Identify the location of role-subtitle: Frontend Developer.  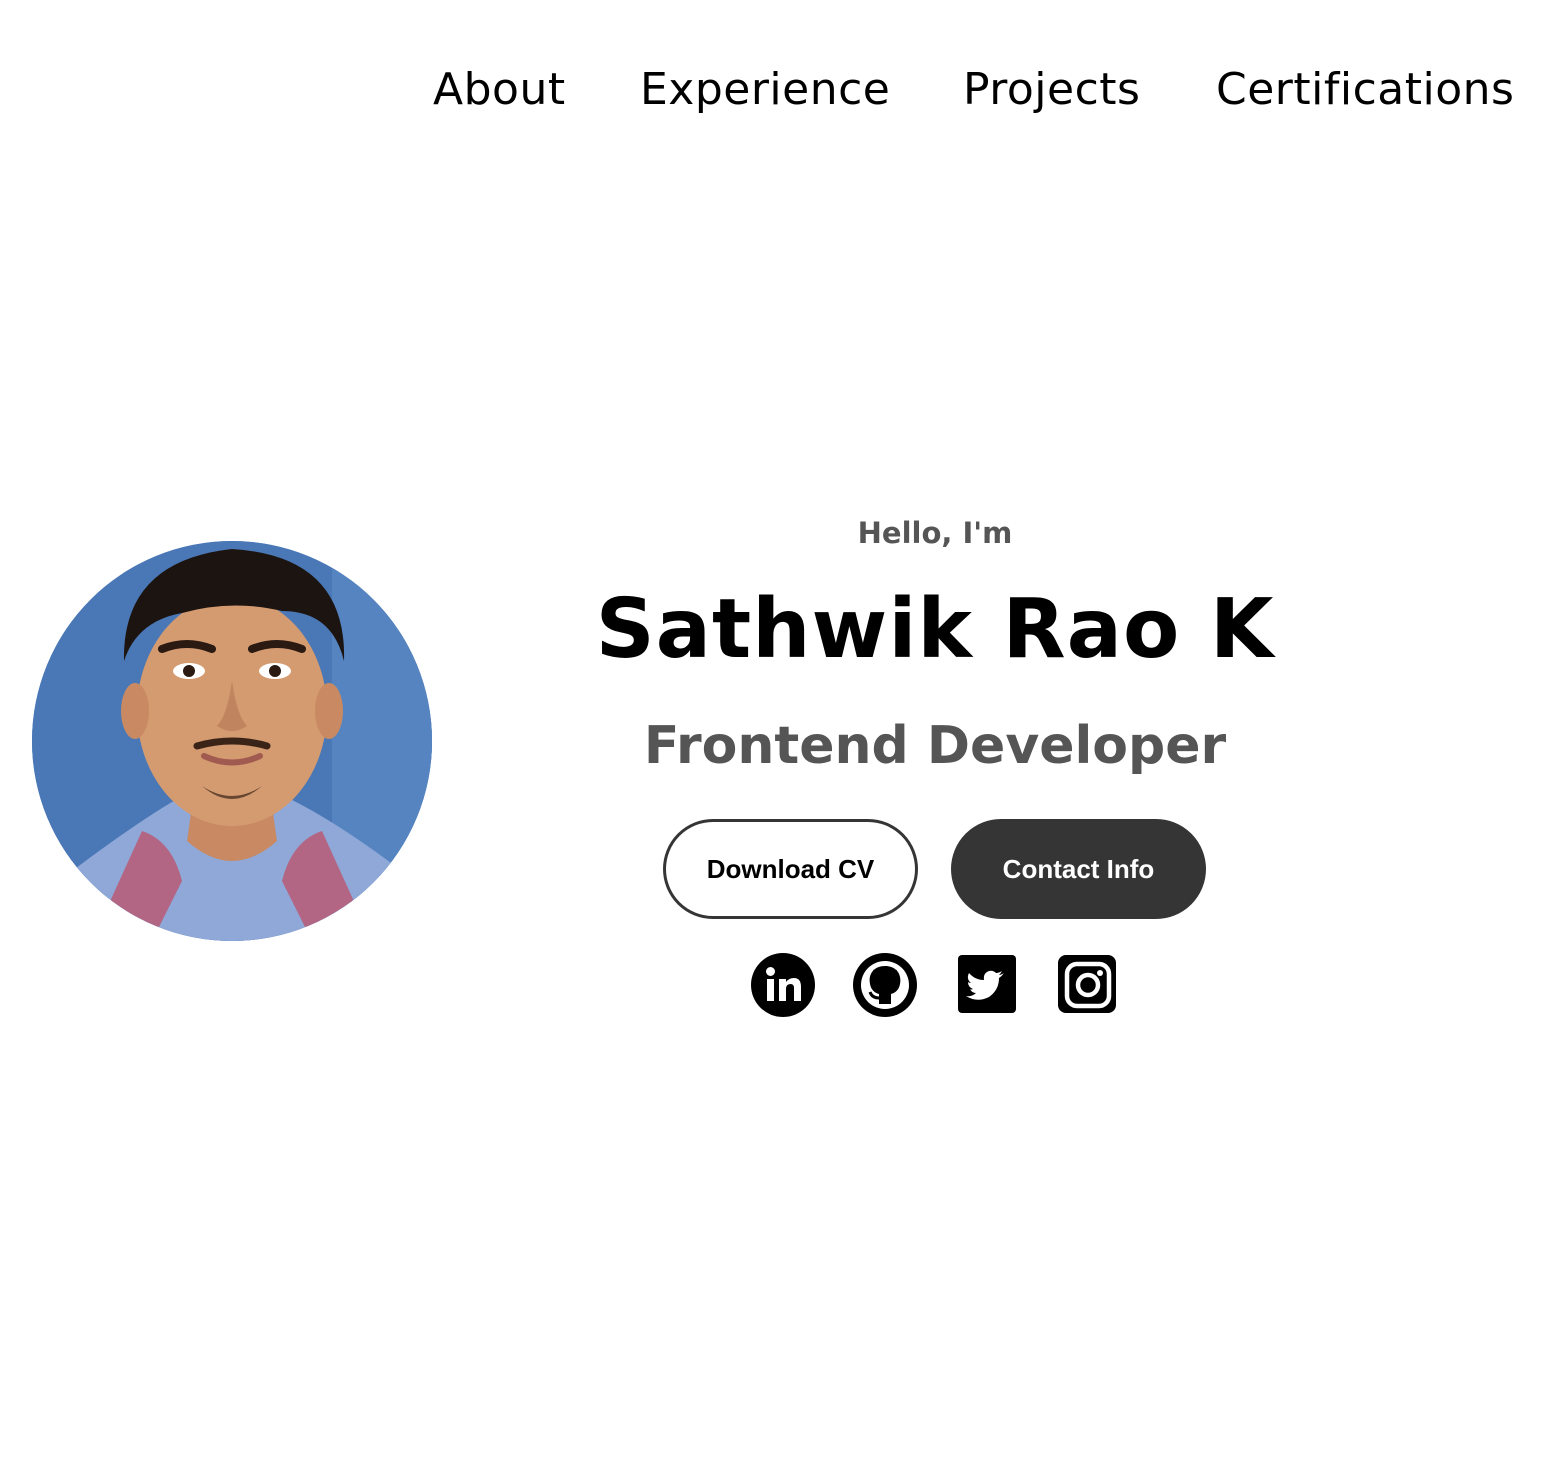
(935, 746).